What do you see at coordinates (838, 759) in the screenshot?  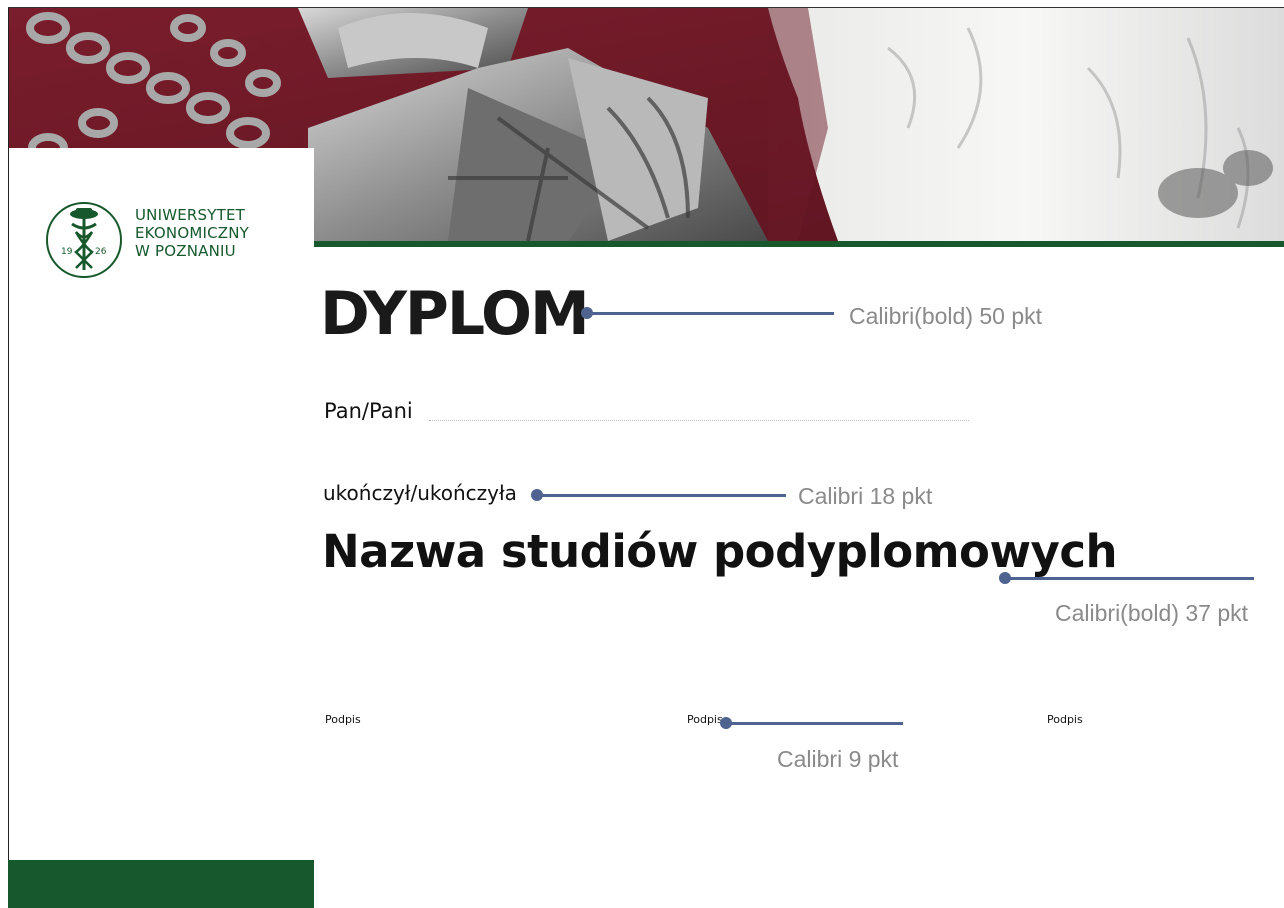 I see `signature-font-annotation: Calibri 9 pkt` at bounding box center [838, 759].